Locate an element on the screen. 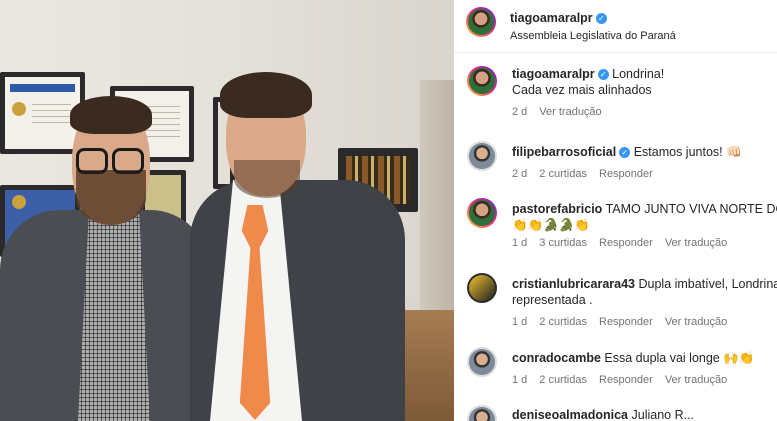  comment-username: deniseoalmadonica is located at coordinates (570, 414).